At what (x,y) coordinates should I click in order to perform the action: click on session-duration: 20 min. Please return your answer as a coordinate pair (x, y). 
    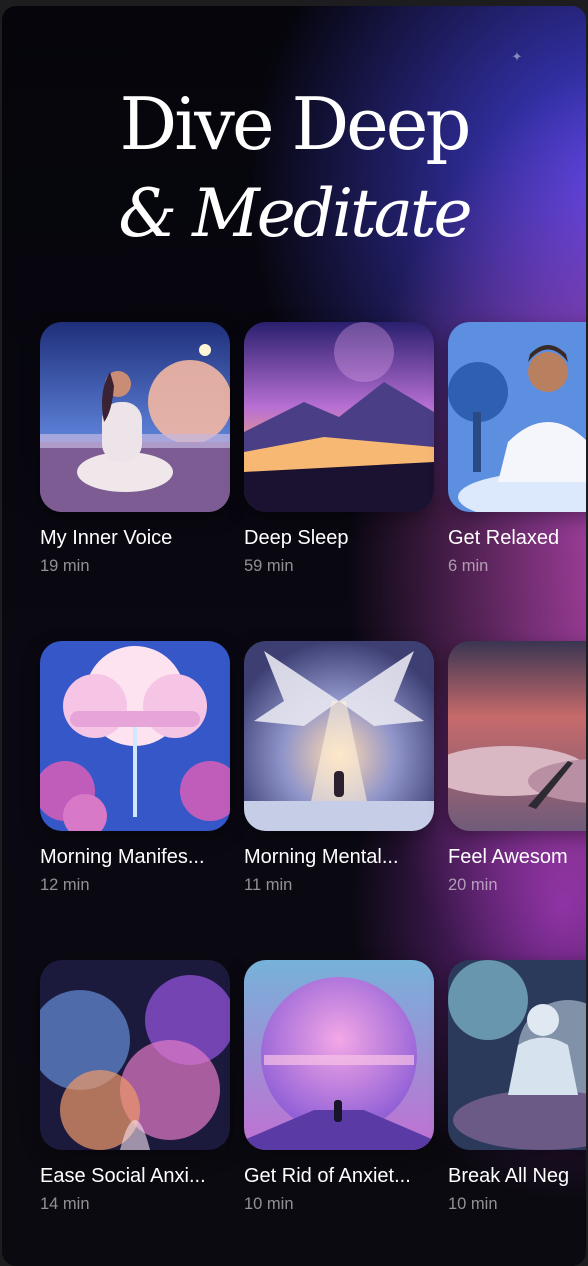
    Looking at the image, I should click on (473, 885).